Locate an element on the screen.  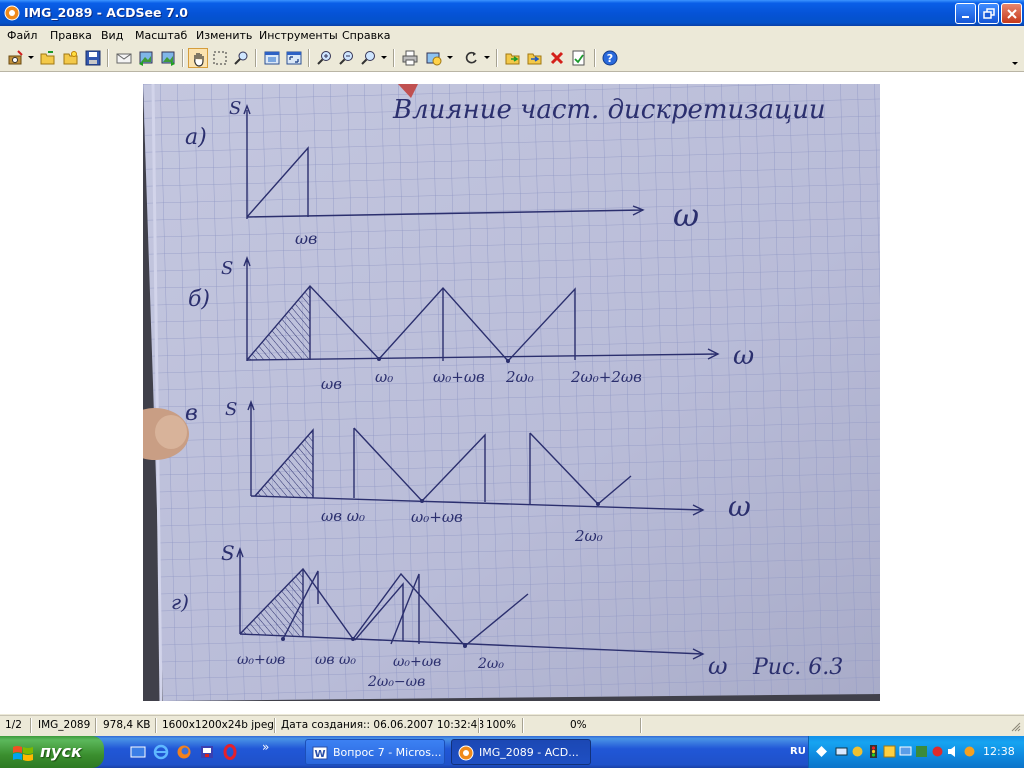
magnify-button is located at coordinates (241, 58).